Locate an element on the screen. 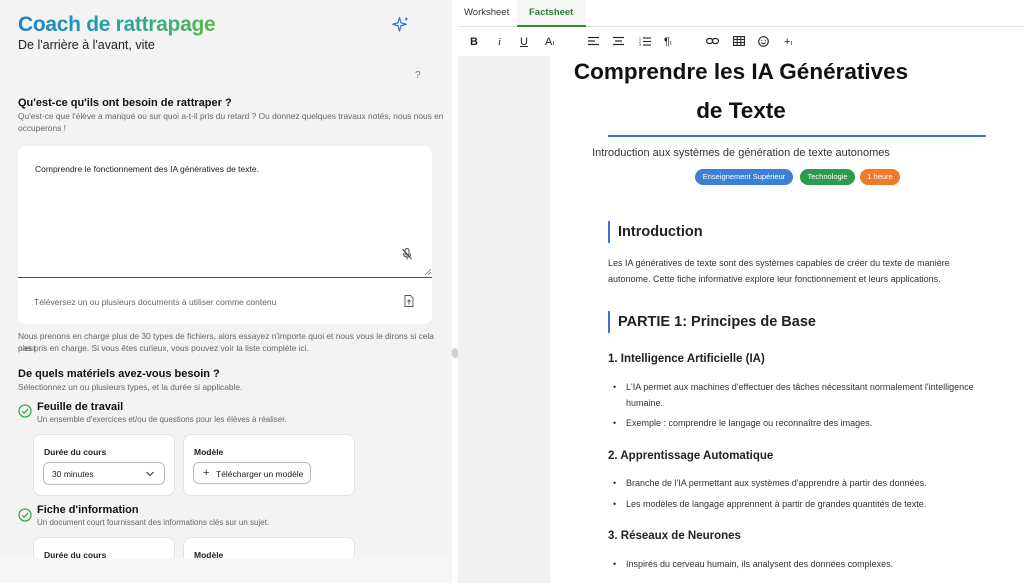 Image resolution: width=1024 pixels, height=583 pixels. tab-worksheet: Worksheet is located at coordinates (486, 12).